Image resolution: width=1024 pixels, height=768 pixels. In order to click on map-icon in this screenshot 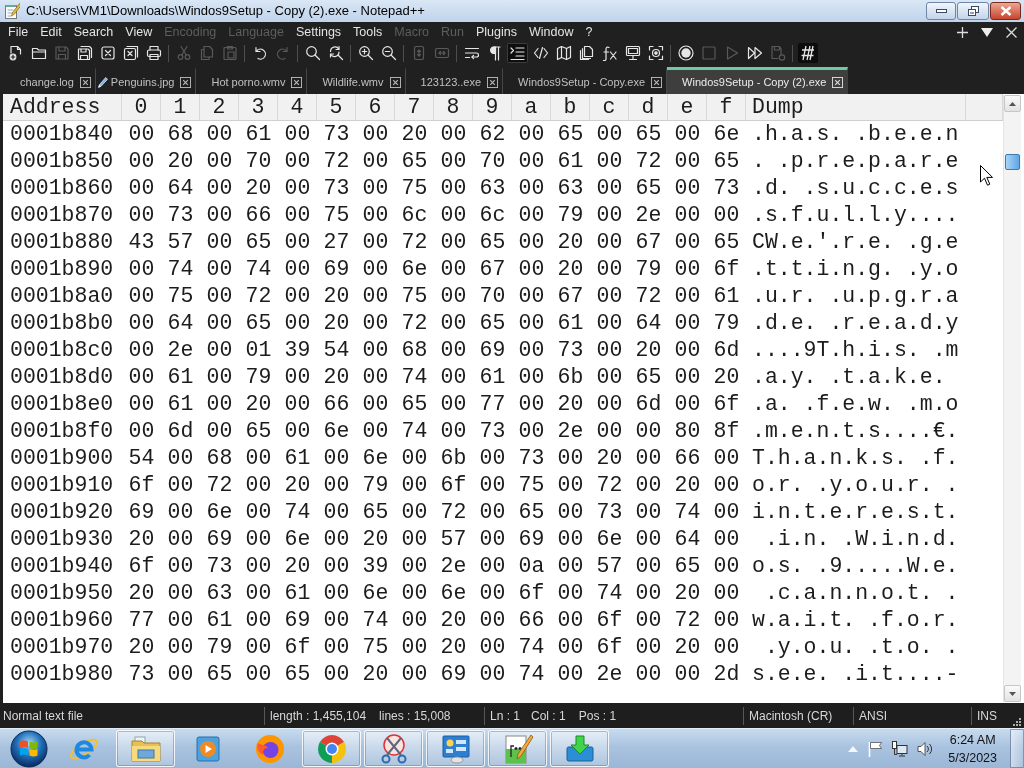, I will do `click(563, 53)`.